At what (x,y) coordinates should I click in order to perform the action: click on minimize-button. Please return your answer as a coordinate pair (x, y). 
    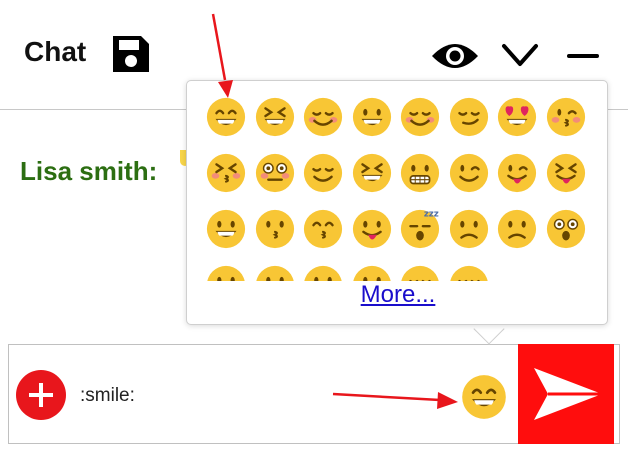
    Looking at the image, I should click on (583, 56).